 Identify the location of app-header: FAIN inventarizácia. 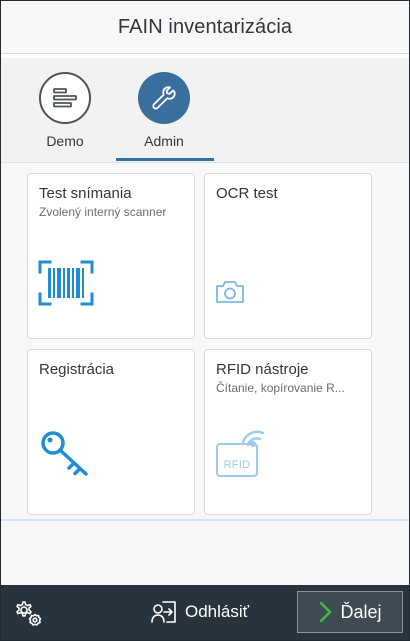
(205, 27).